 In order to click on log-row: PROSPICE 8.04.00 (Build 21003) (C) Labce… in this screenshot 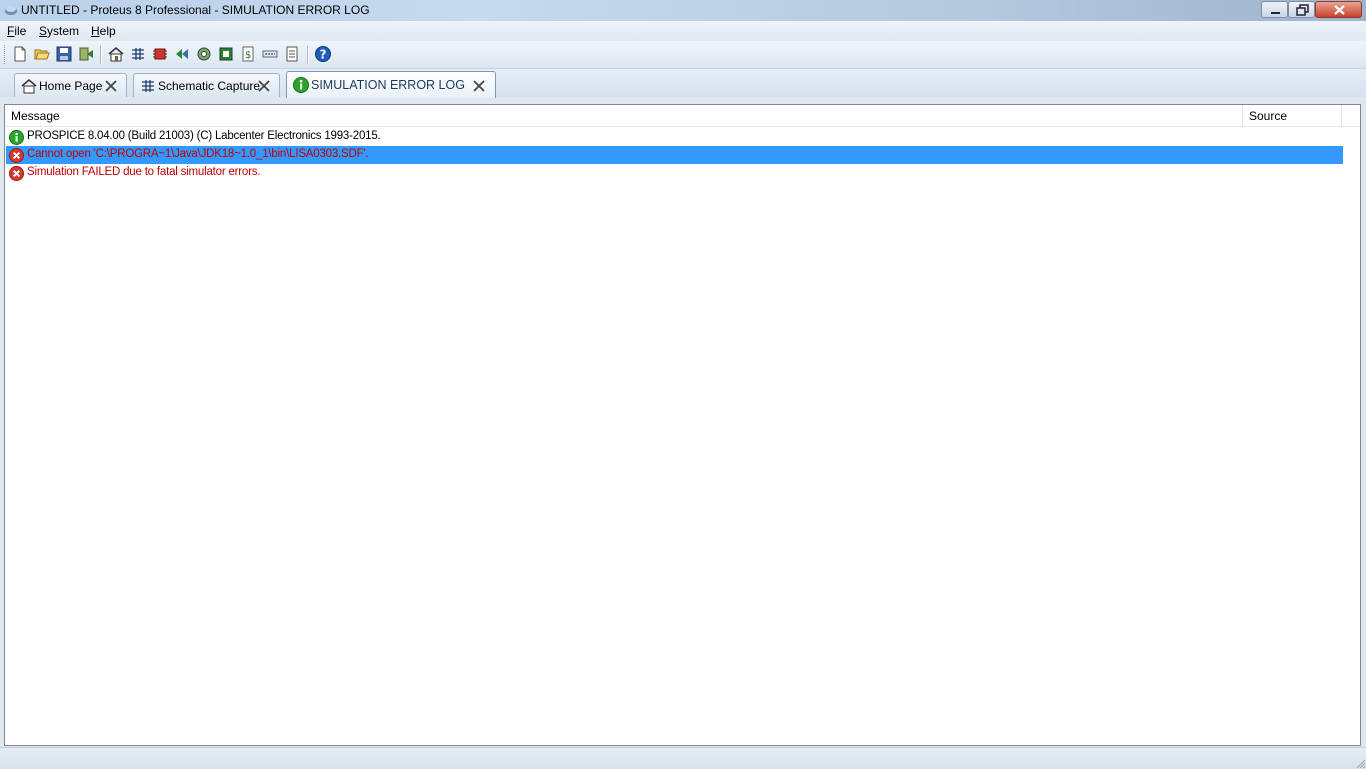, I will do `click(674, 137)`.